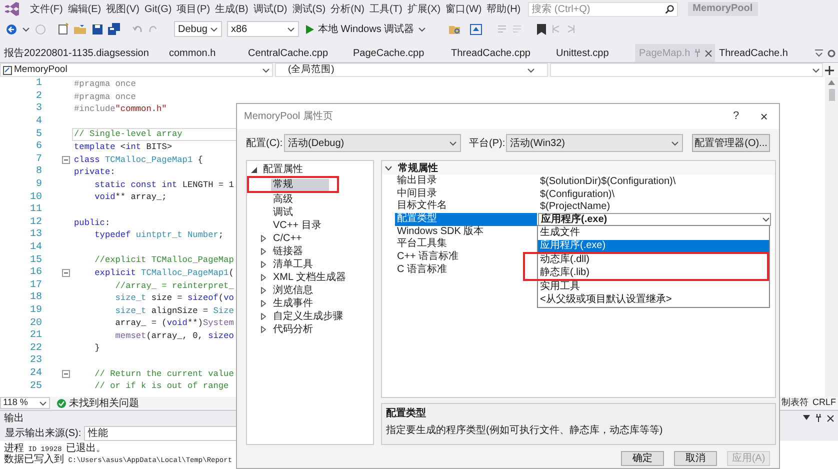 This screenshot has height=469, width=838. What do you see at coordinates (422, 245) in the screenshot?
I see `property-name: 平台工具集` at bounding box center [422, 245].